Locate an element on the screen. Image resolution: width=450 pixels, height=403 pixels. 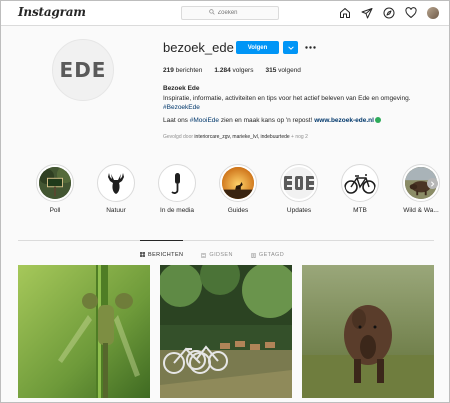
followers-stat: 1.284 volgers is located at coordinates (233, 70).